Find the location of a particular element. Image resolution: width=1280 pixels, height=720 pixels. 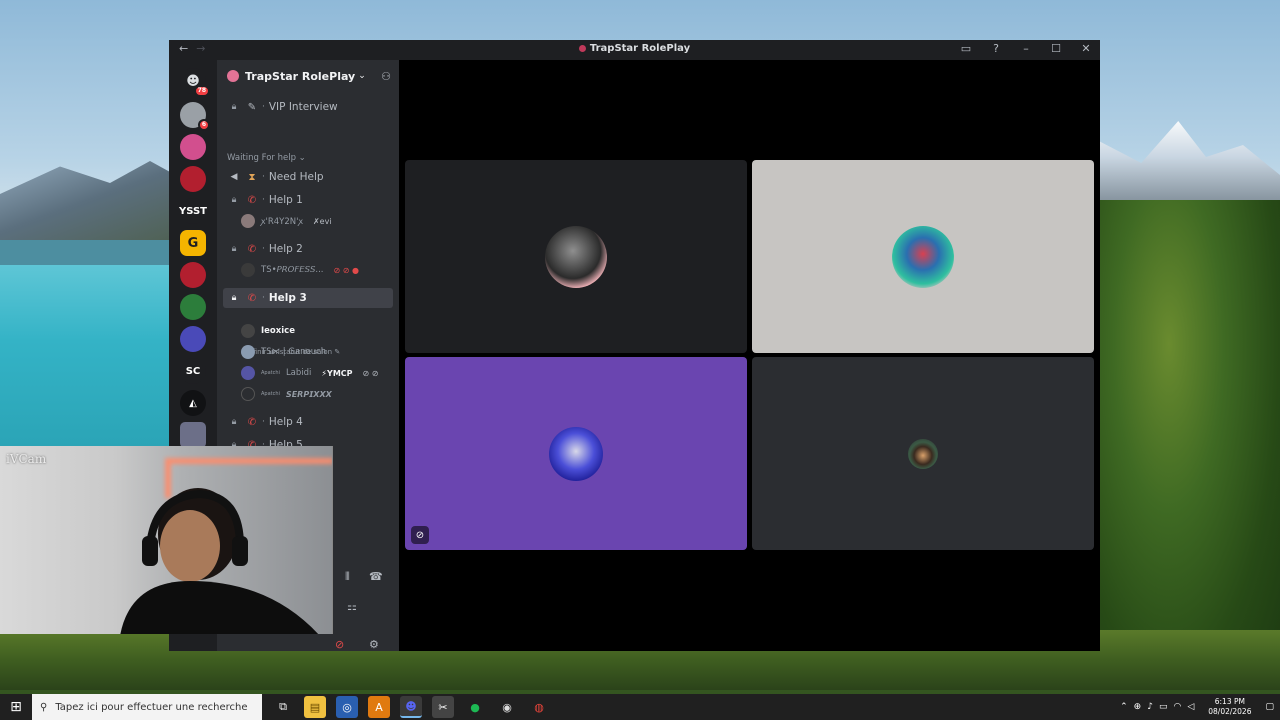

microphone-icon: ✎ is located at coordinates (252, 107).